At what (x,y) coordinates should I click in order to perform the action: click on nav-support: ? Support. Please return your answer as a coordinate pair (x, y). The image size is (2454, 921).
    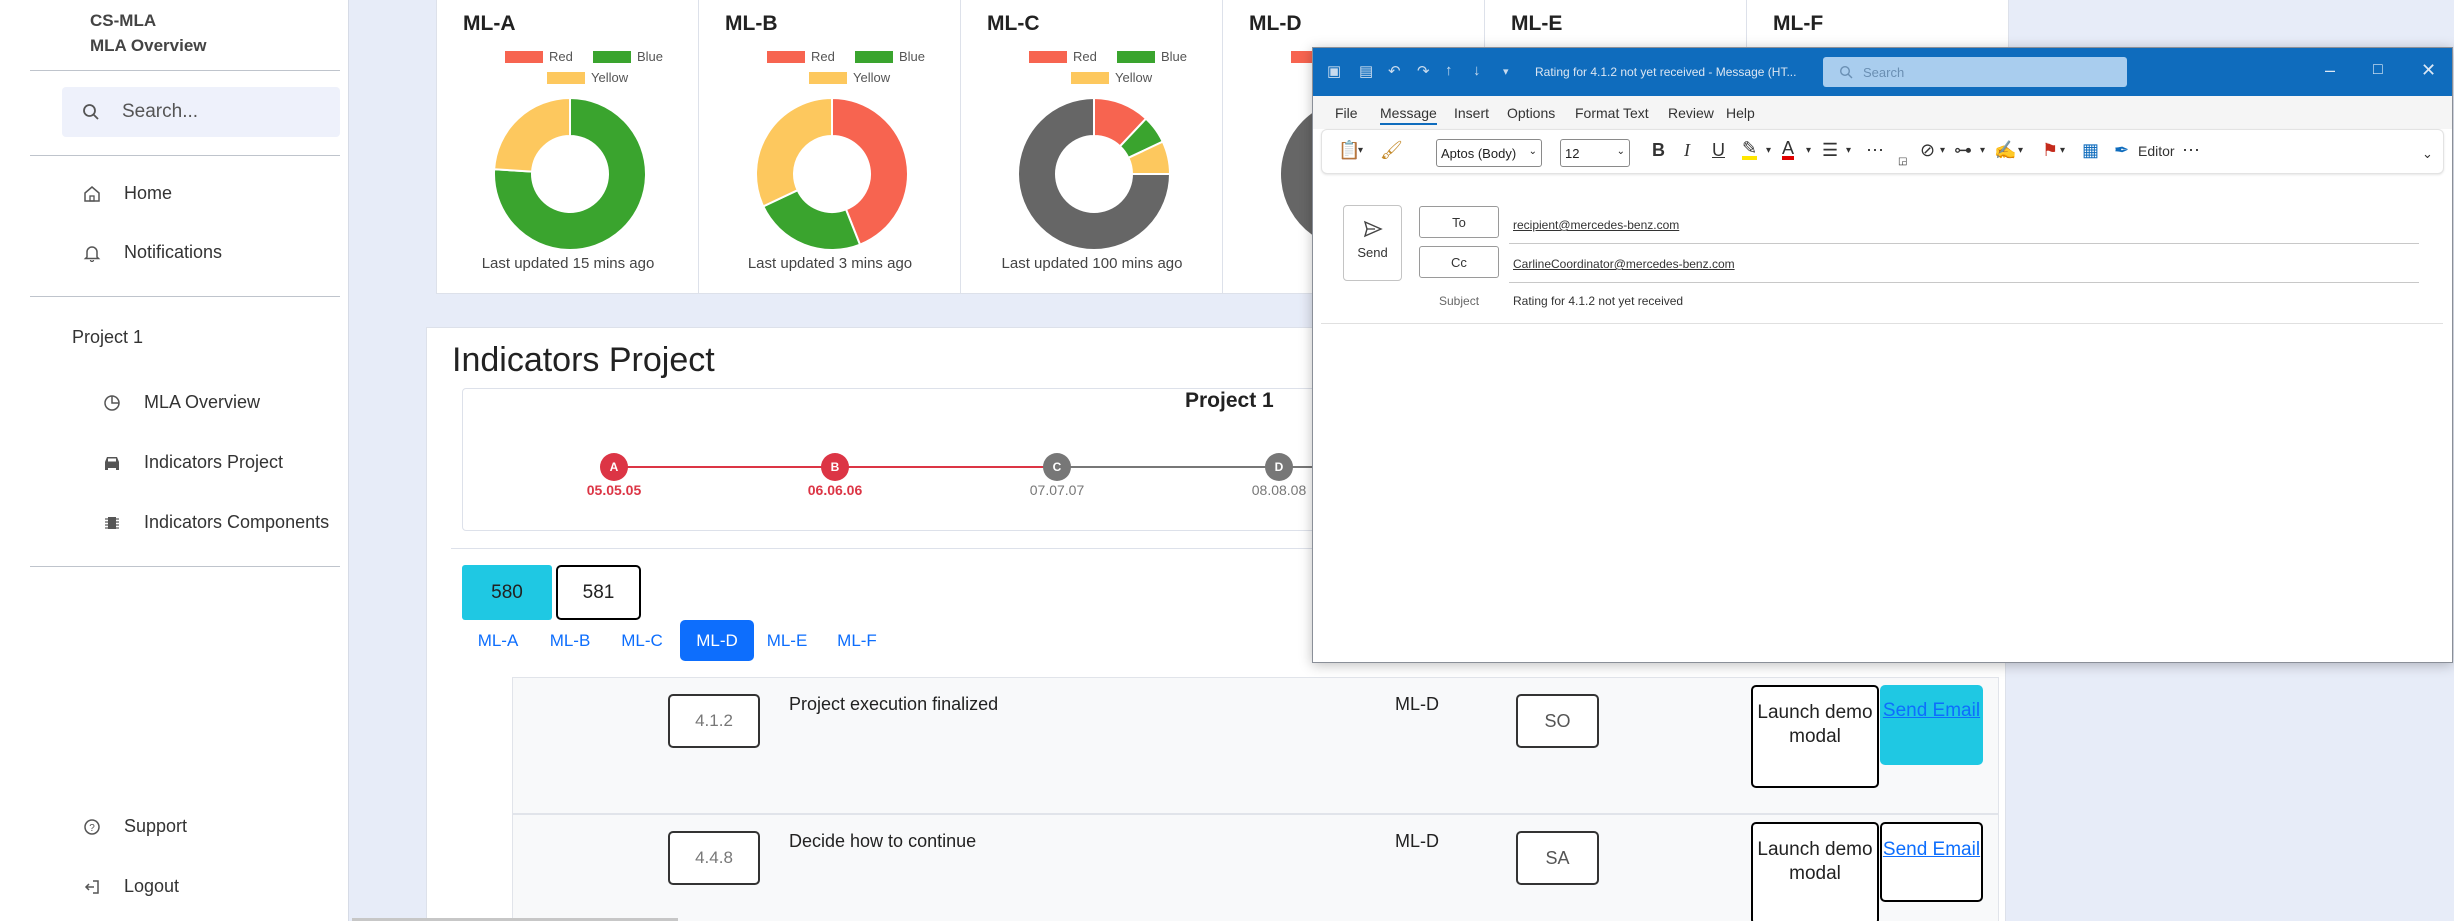
    Looking at the image, I should click on (129, 826).